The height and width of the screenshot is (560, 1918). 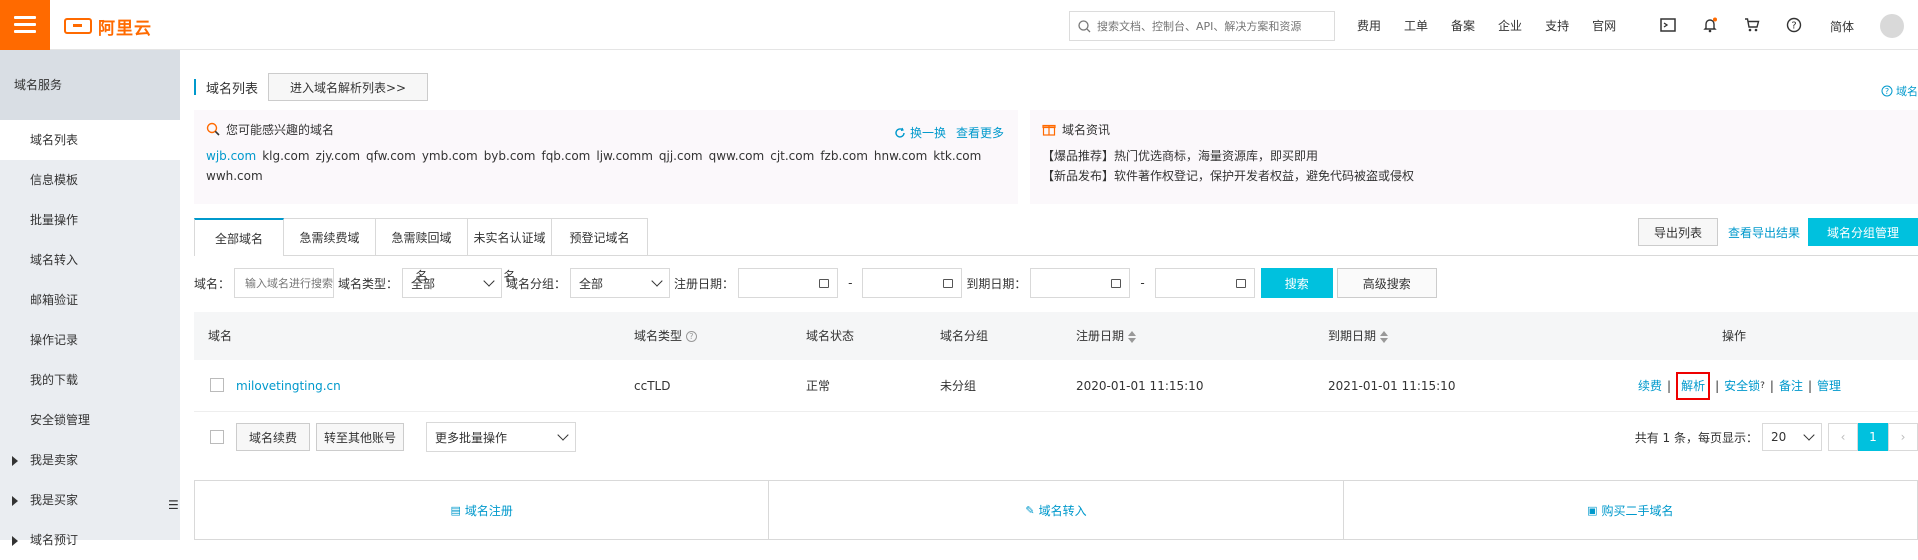 What do you see at coordinates (510, 156) in the screenshot?
I see `suggested-domain: byb.com` at bounding box center [510, 156].